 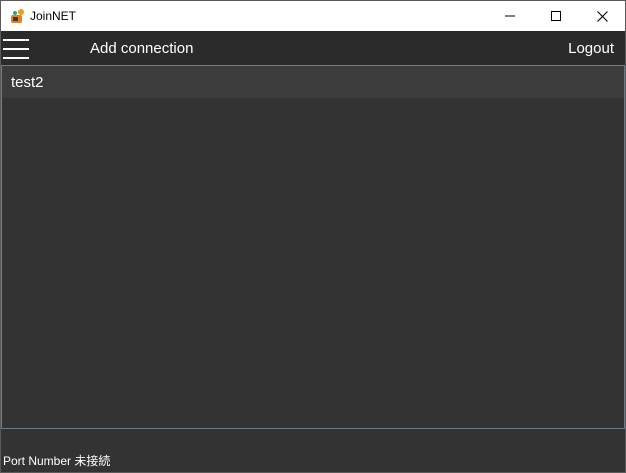 I want to click on app-logo-icon, so click(x=17, y=16).